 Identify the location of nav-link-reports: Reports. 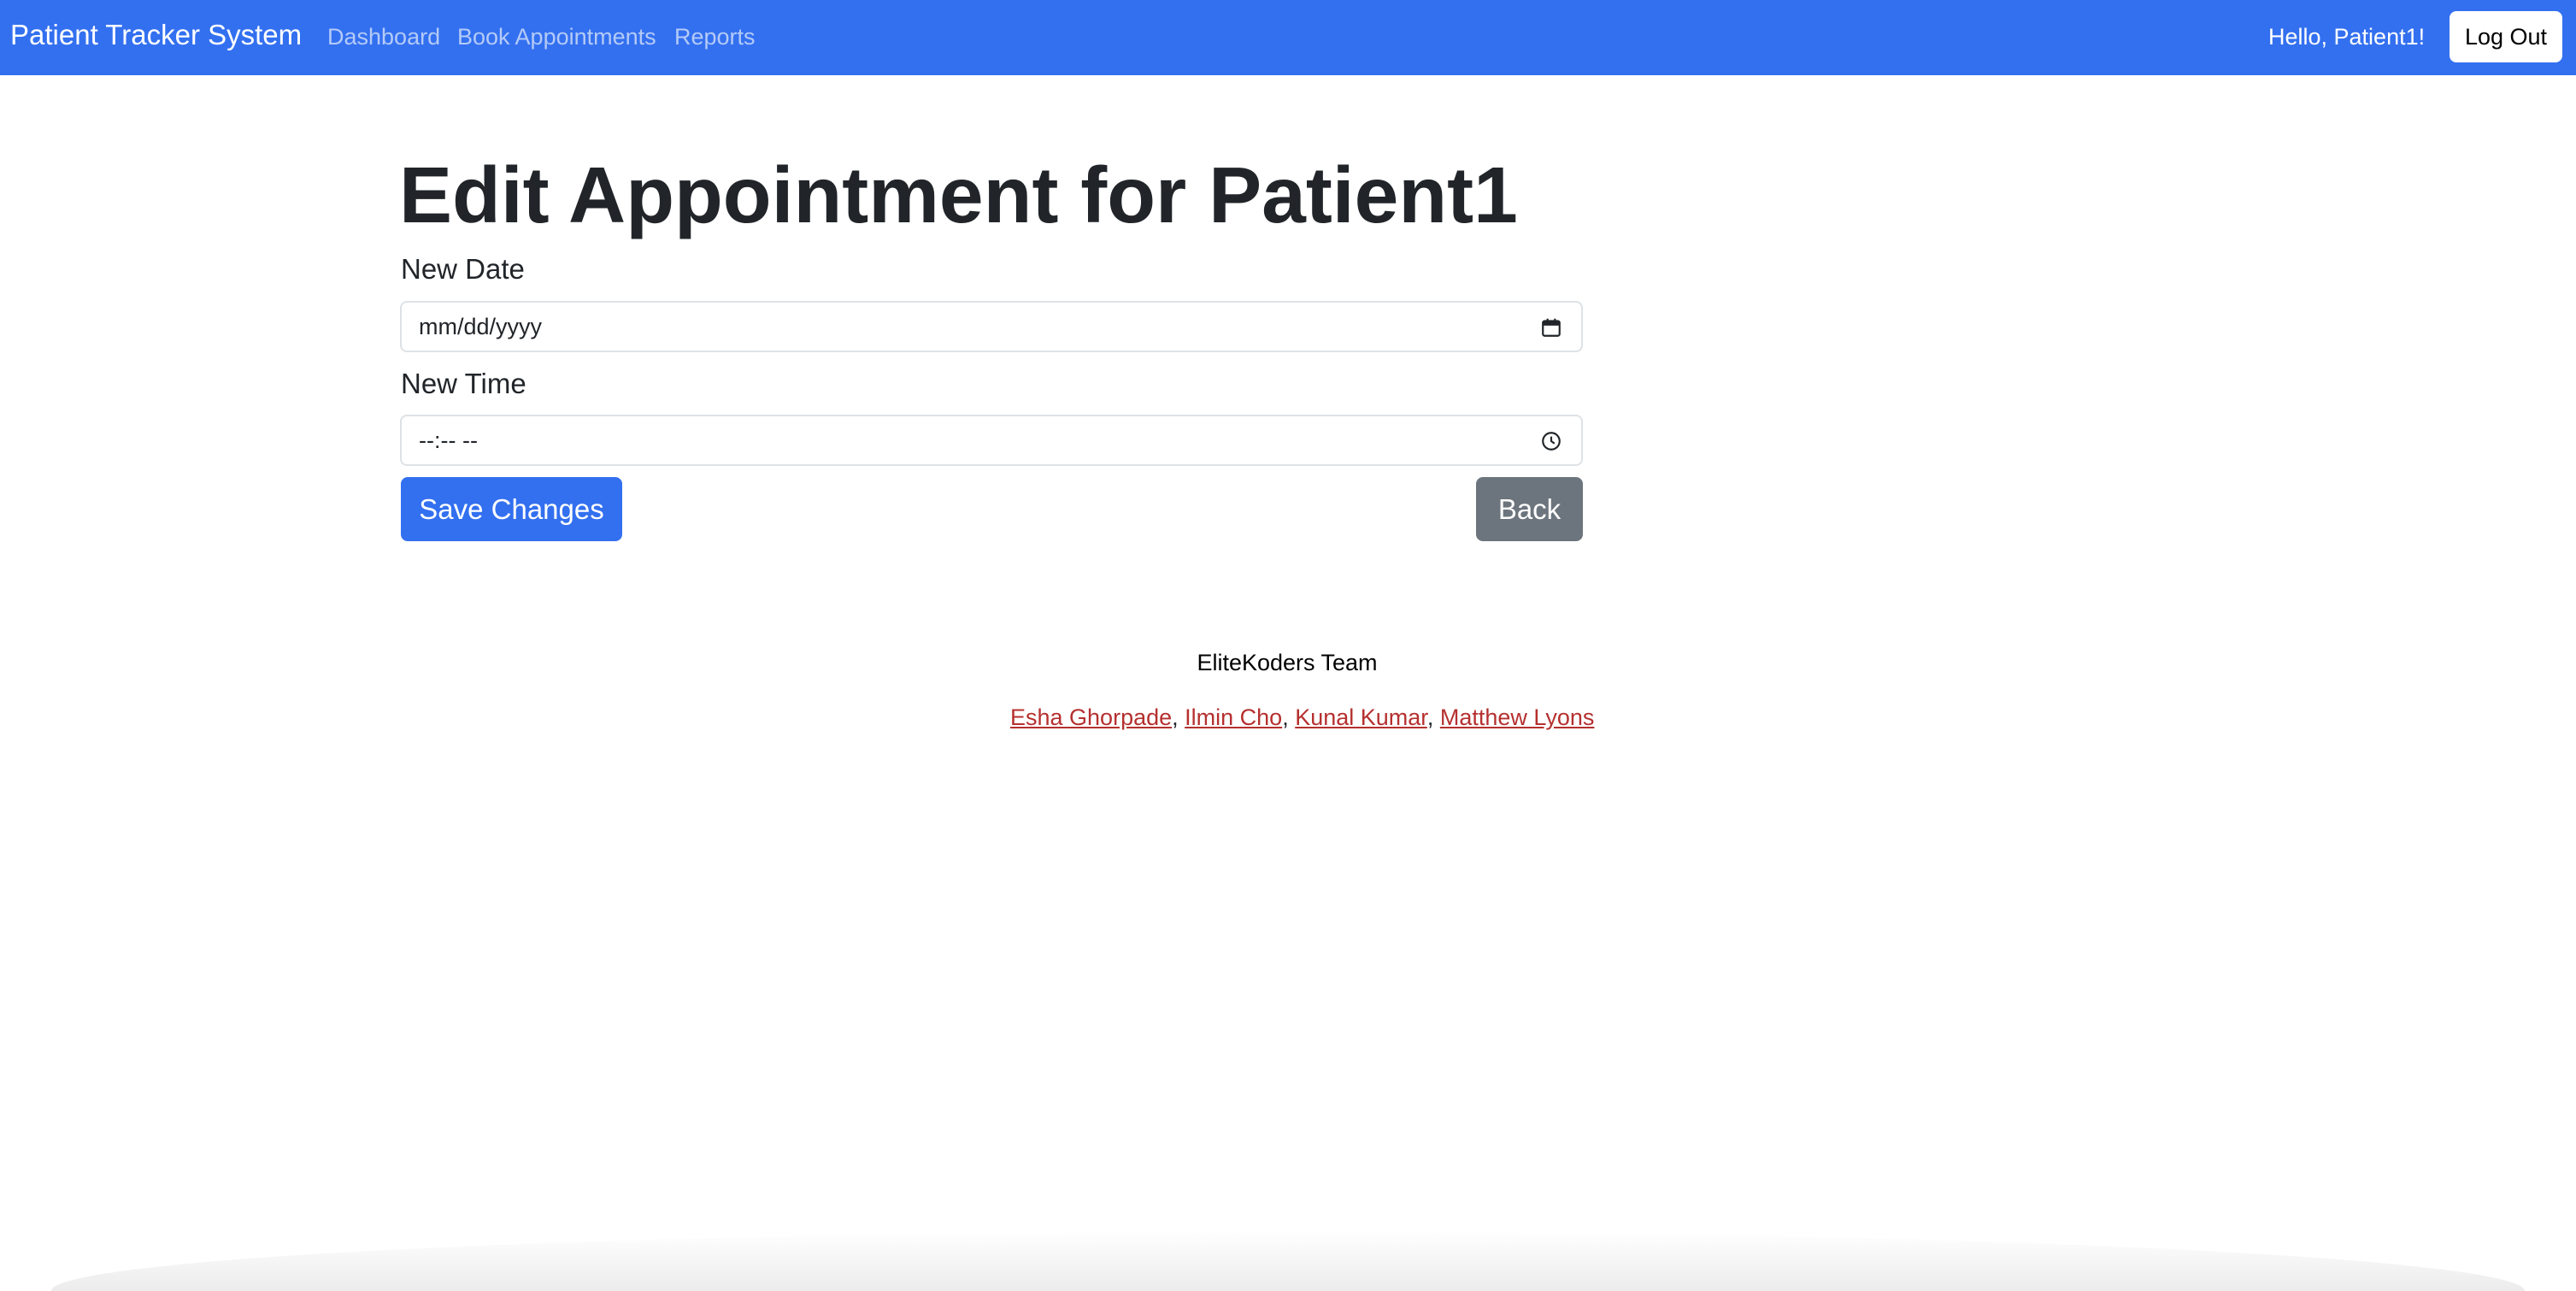
(715, 37).